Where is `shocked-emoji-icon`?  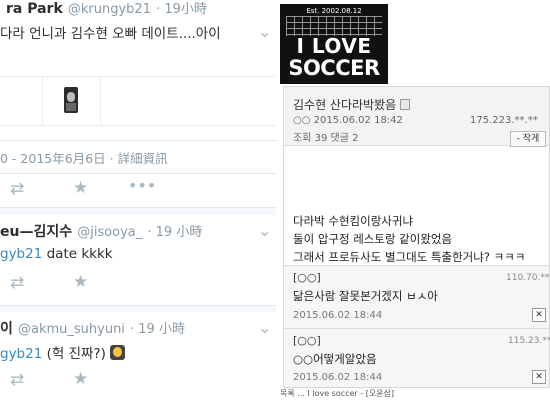
shocked-emoji-icon is located at coordinates (118, 352).